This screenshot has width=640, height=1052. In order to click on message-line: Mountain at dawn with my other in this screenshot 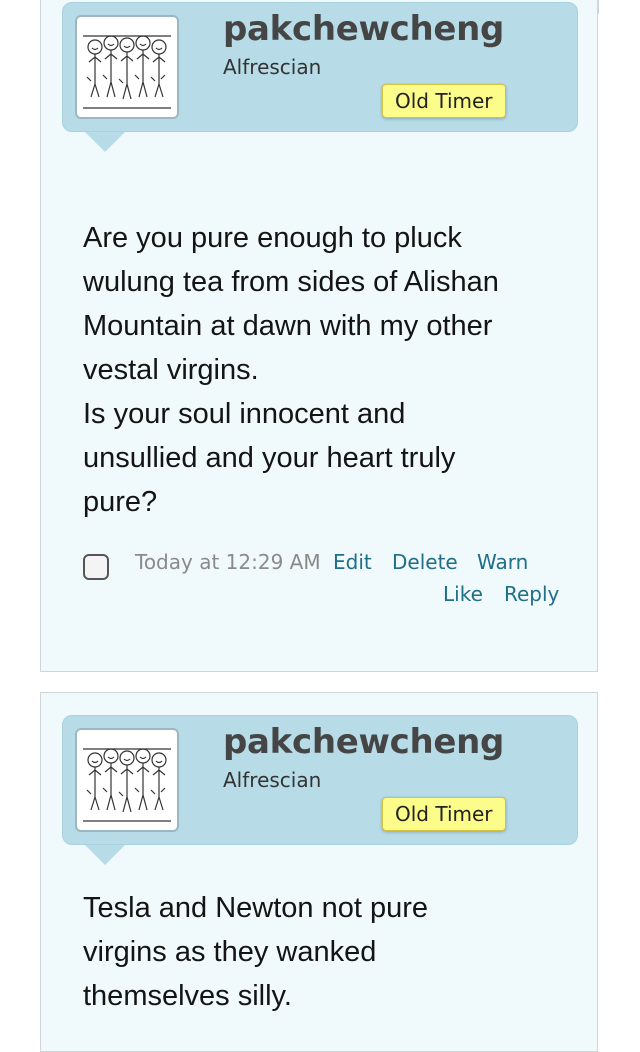, I will do `click(288, 326)`.